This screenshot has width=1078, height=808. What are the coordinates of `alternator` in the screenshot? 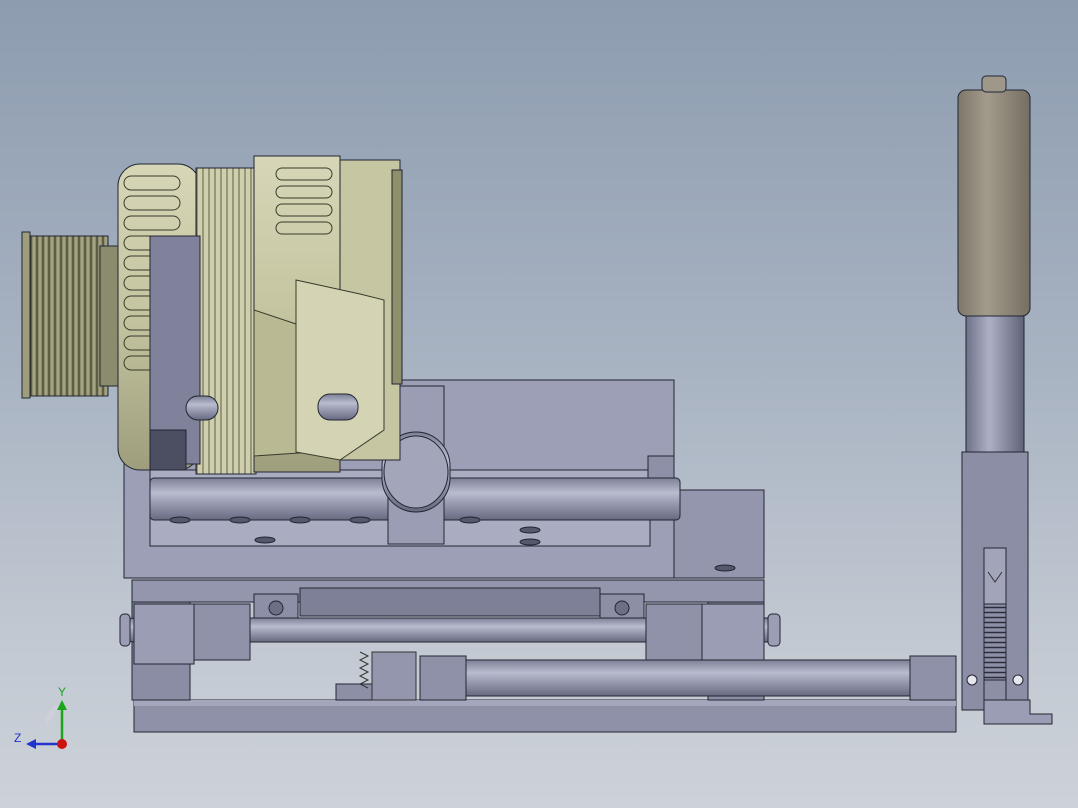 It's located at (260, 315).